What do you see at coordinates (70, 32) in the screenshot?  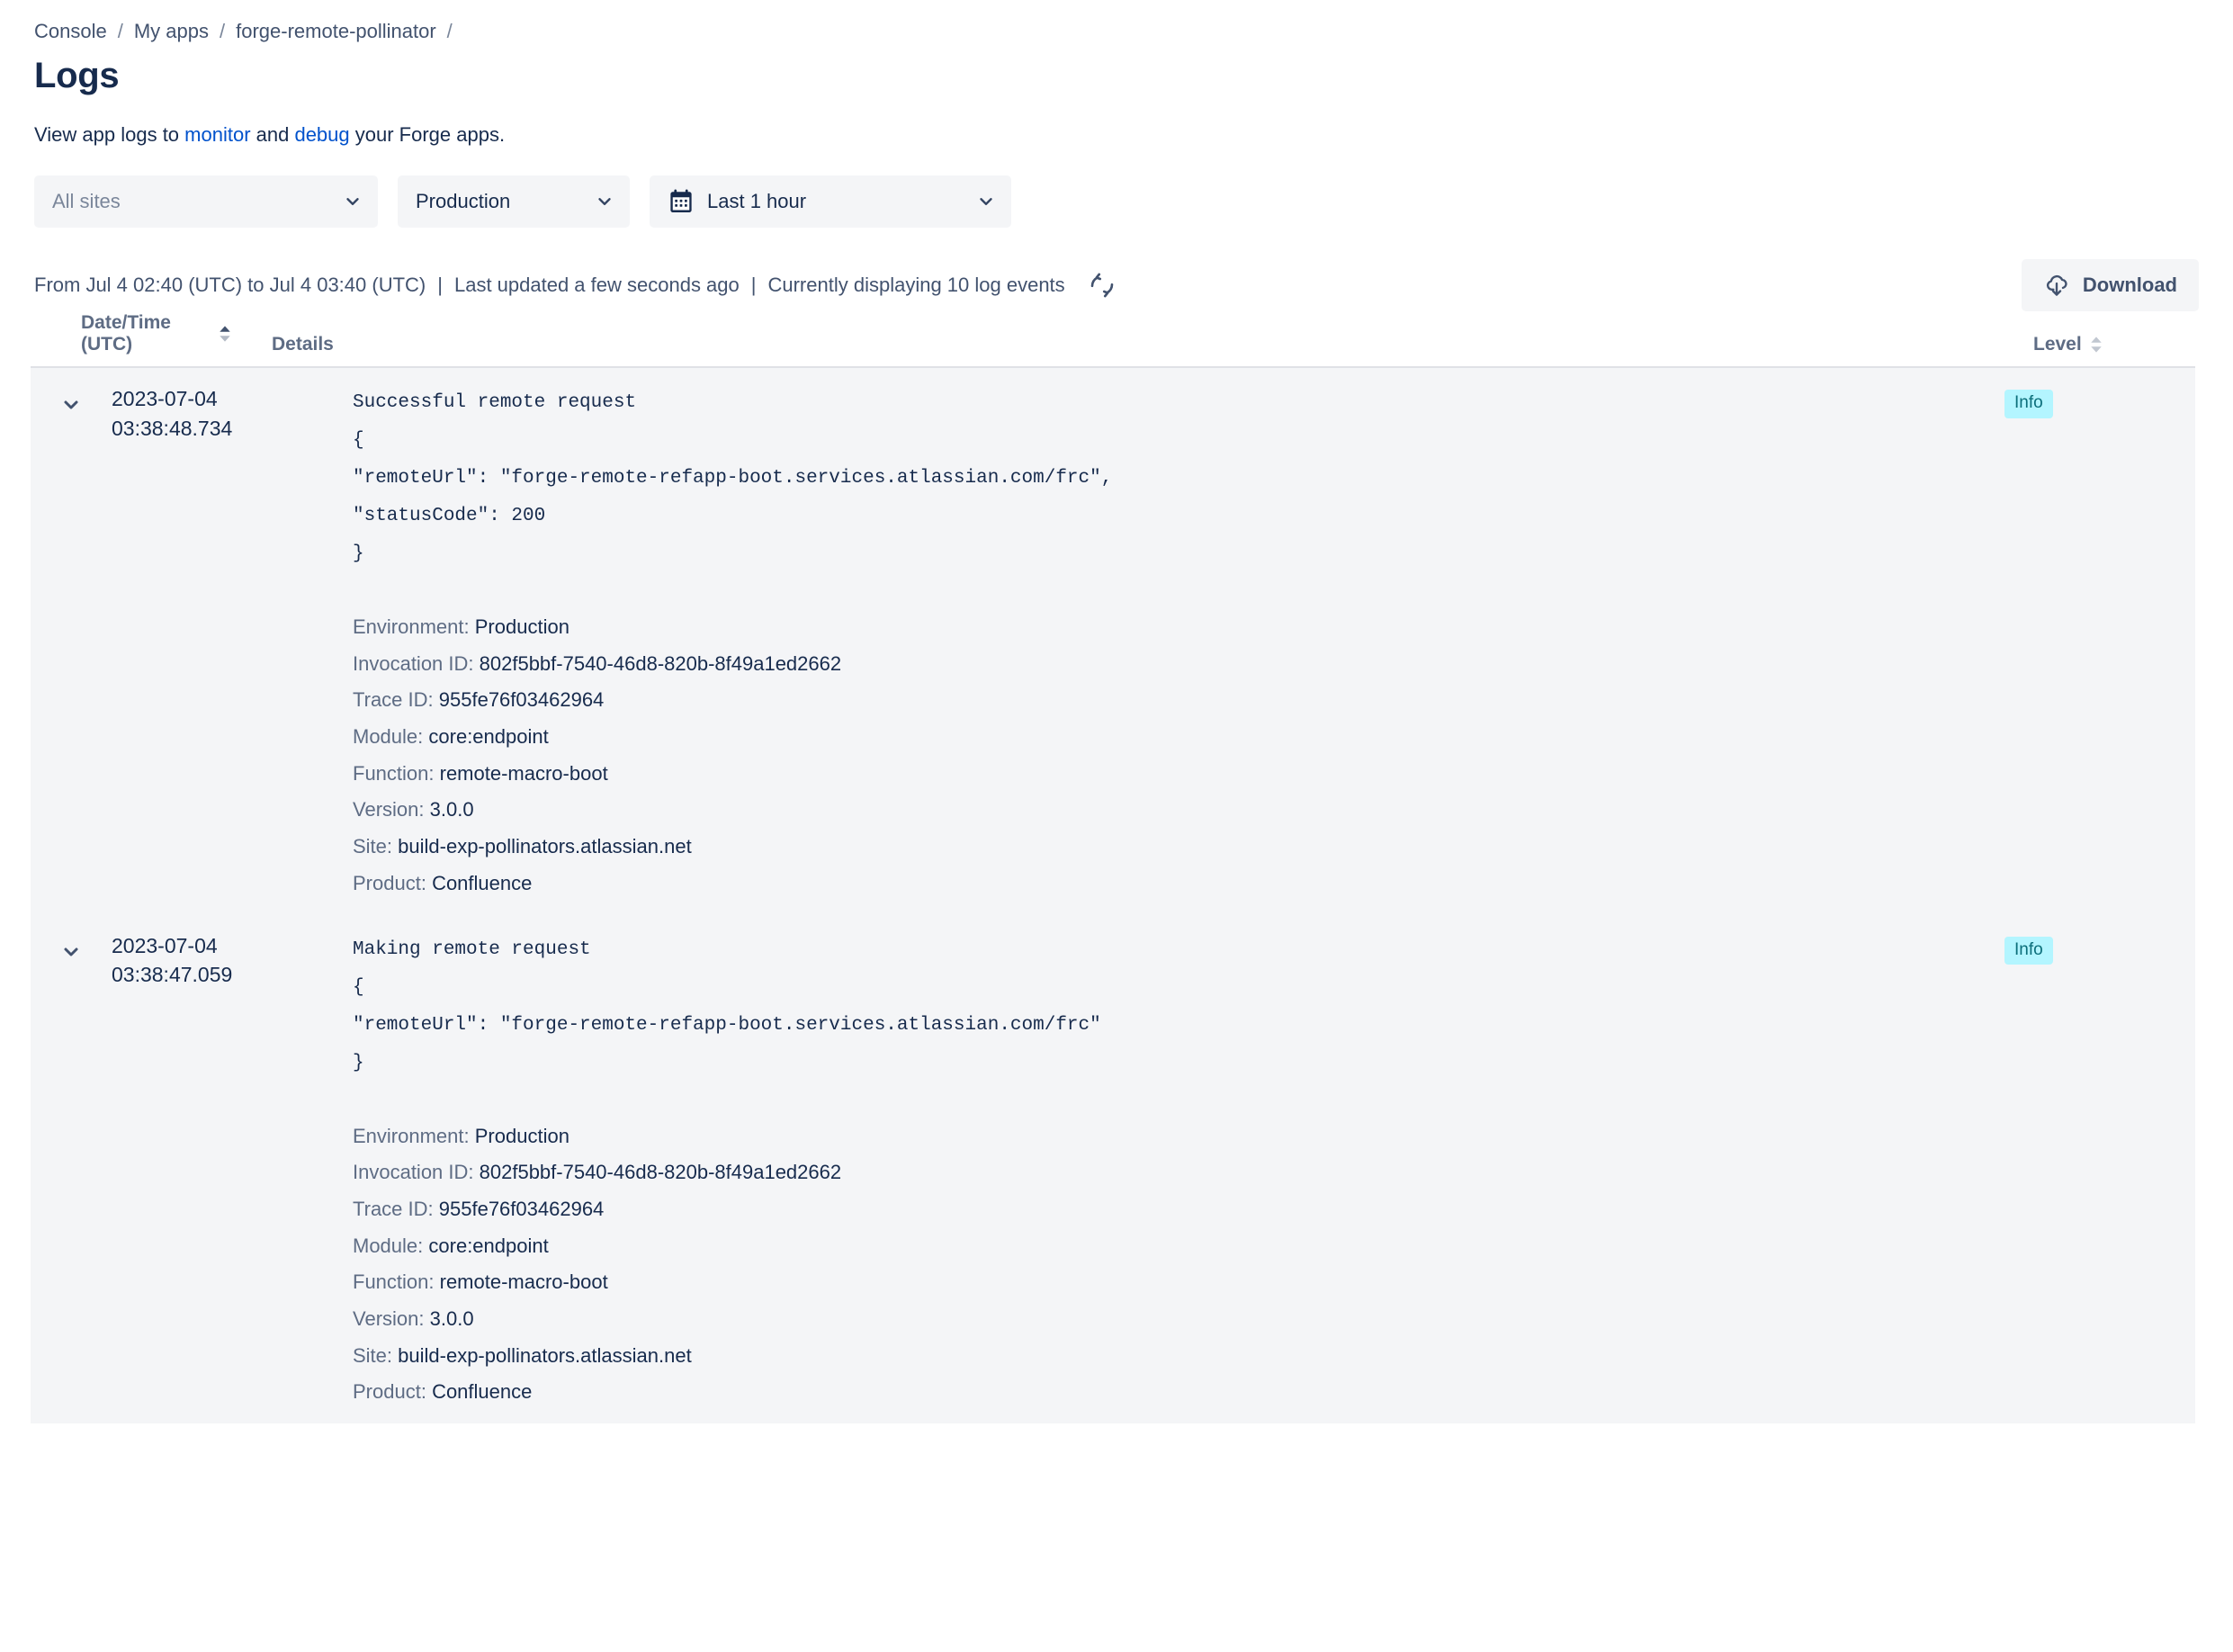 I see `breadcrumb-item-console: Console` at bounding box center [70, 32].